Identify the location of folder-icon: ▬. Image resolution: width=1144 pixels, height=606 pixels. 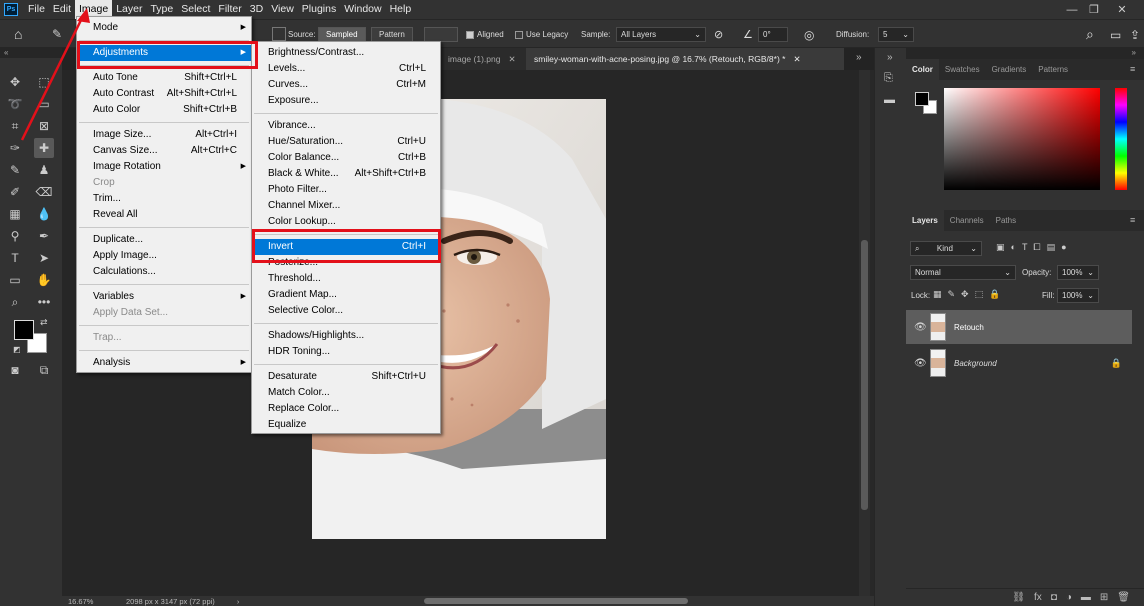
(1086, 597).